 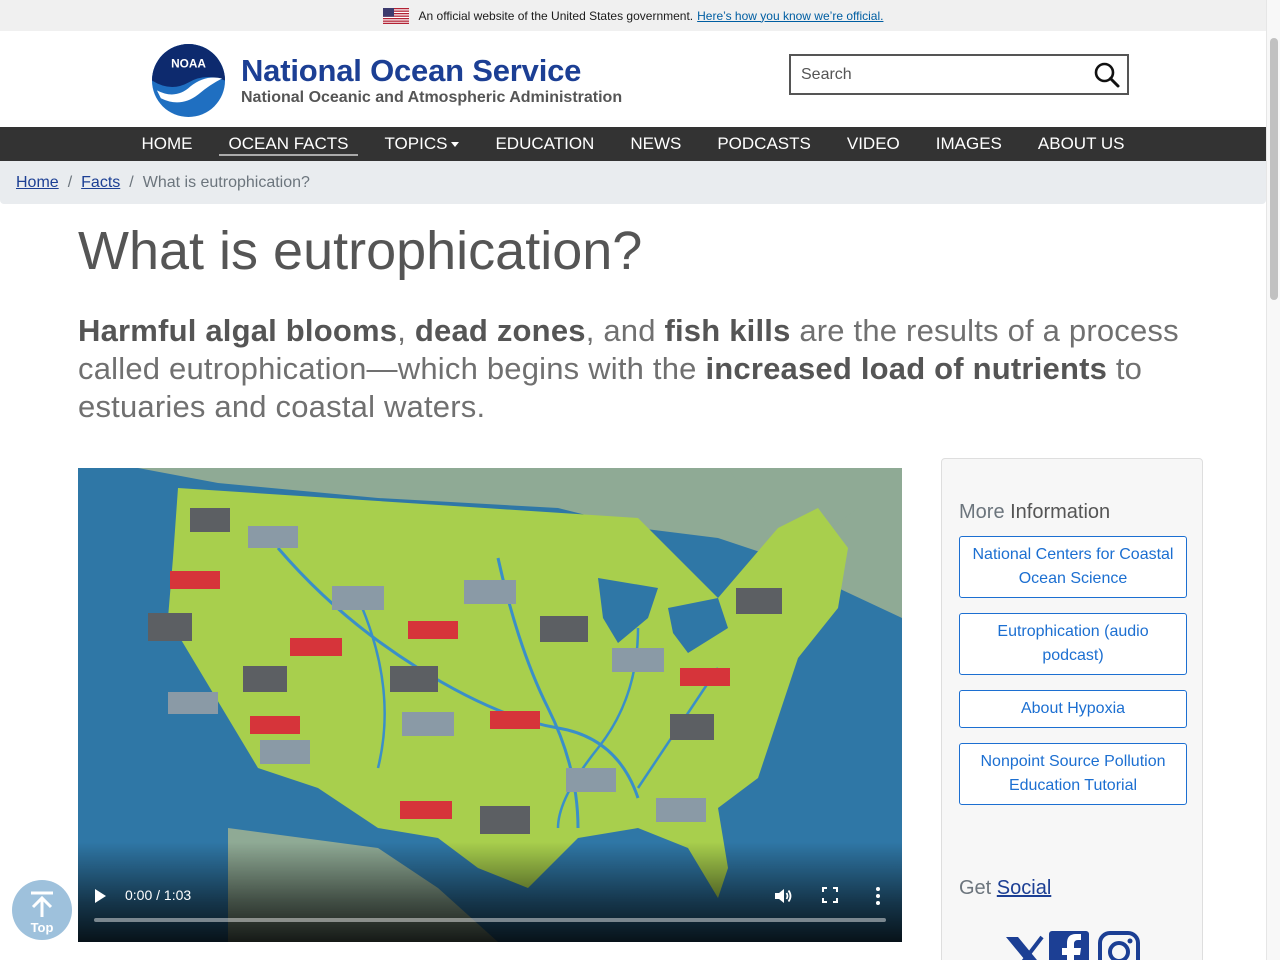 I want to click on nav-item-news: NEWS, so click(x=655, y=144).